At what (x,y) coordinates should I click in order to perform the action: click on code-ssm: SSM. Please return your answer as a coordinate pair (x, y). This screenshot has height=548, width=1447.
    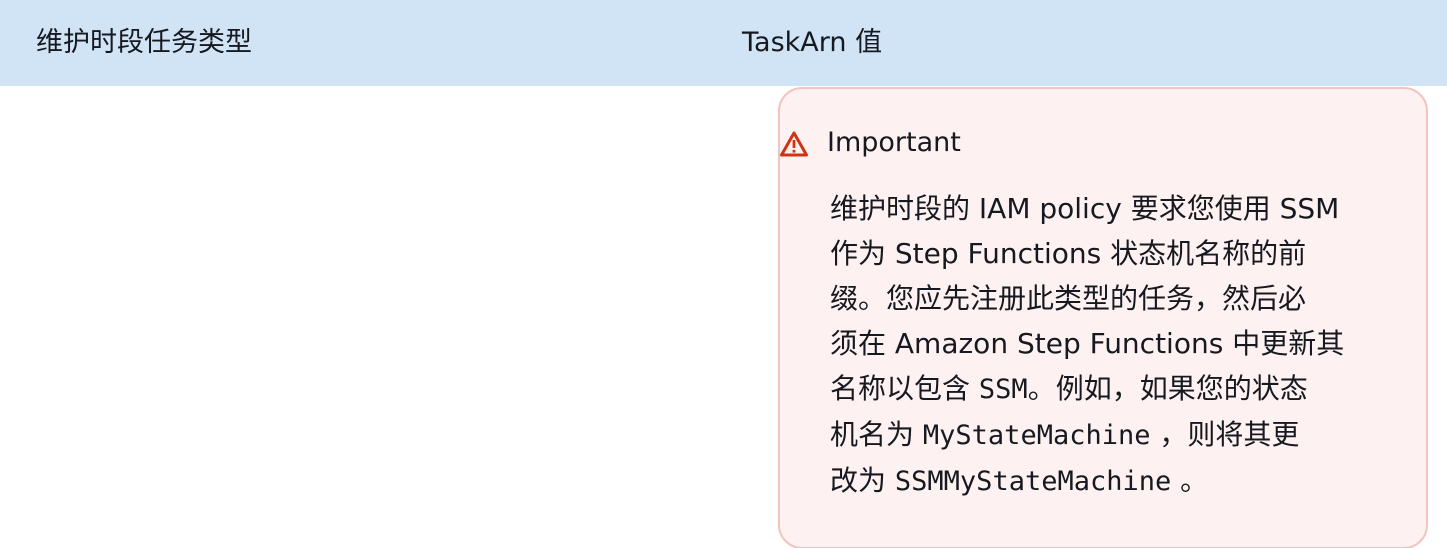
    Looking at the image, I should click on (1003, 389).